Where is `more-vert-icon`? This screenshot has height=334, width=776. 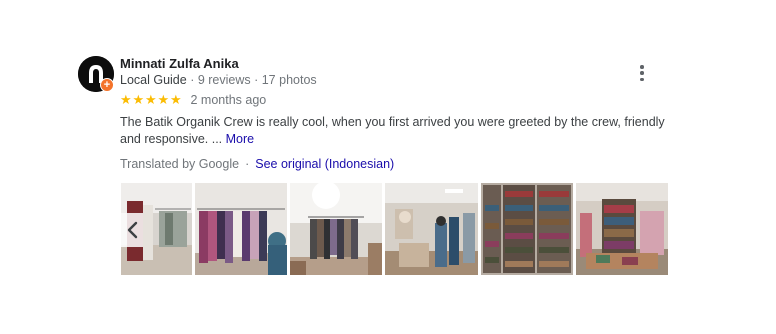 more-vert-icon is located at coordinates (642, 73).